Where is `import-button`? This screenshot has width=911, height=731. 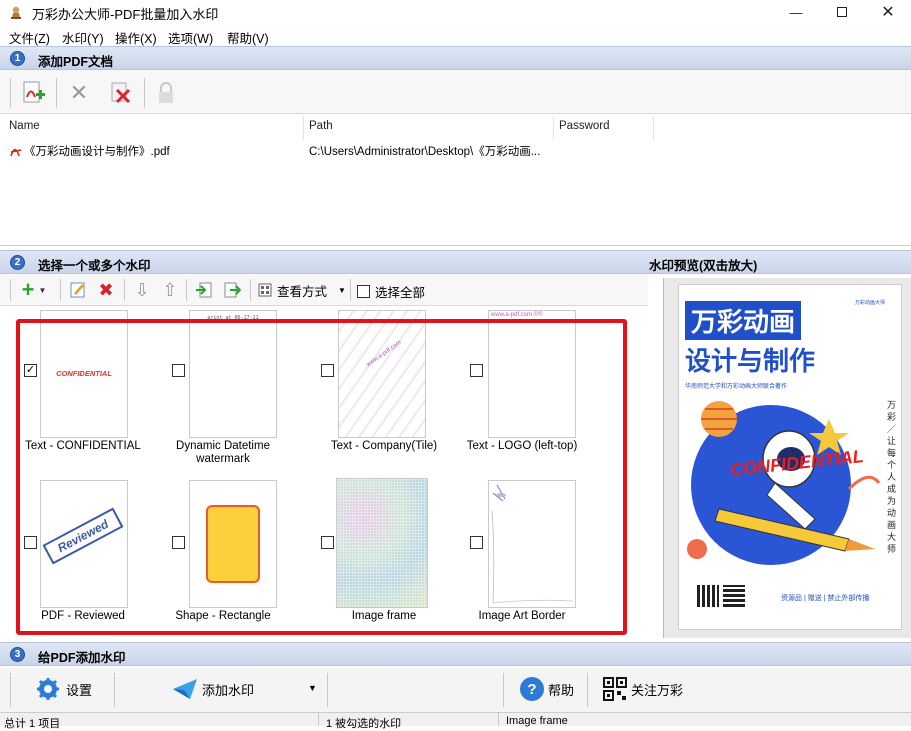 import-button is located at coordinates (204, 290).